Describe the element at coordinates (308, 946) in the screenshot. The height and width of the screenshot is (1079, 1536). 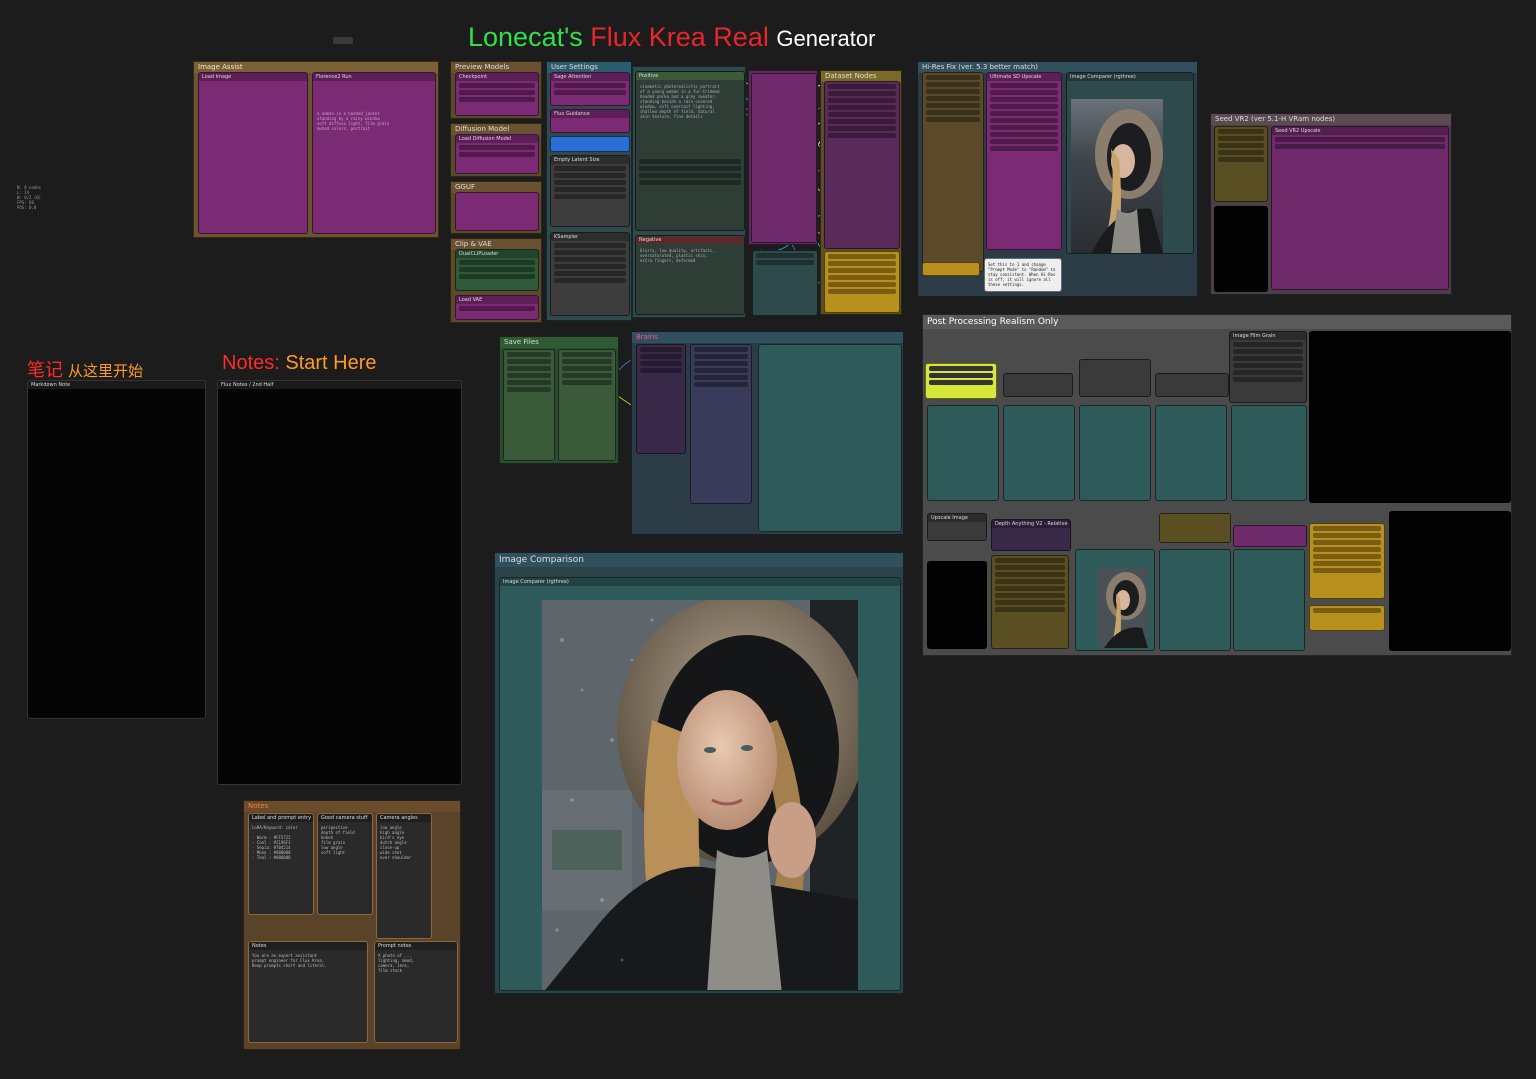
I see `node-header: Notes` at that location.